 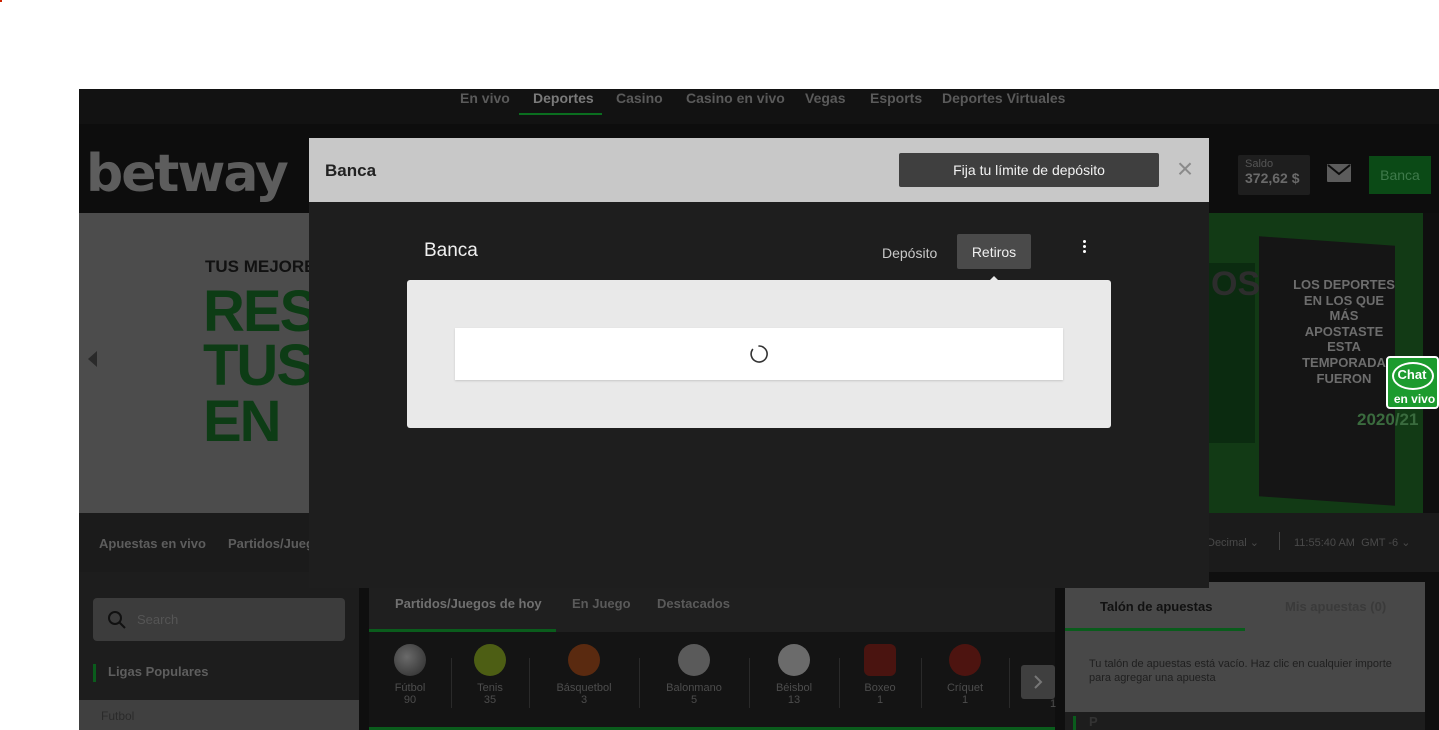 I want to click on carousel-next-button, so click(x=1038, y=682).